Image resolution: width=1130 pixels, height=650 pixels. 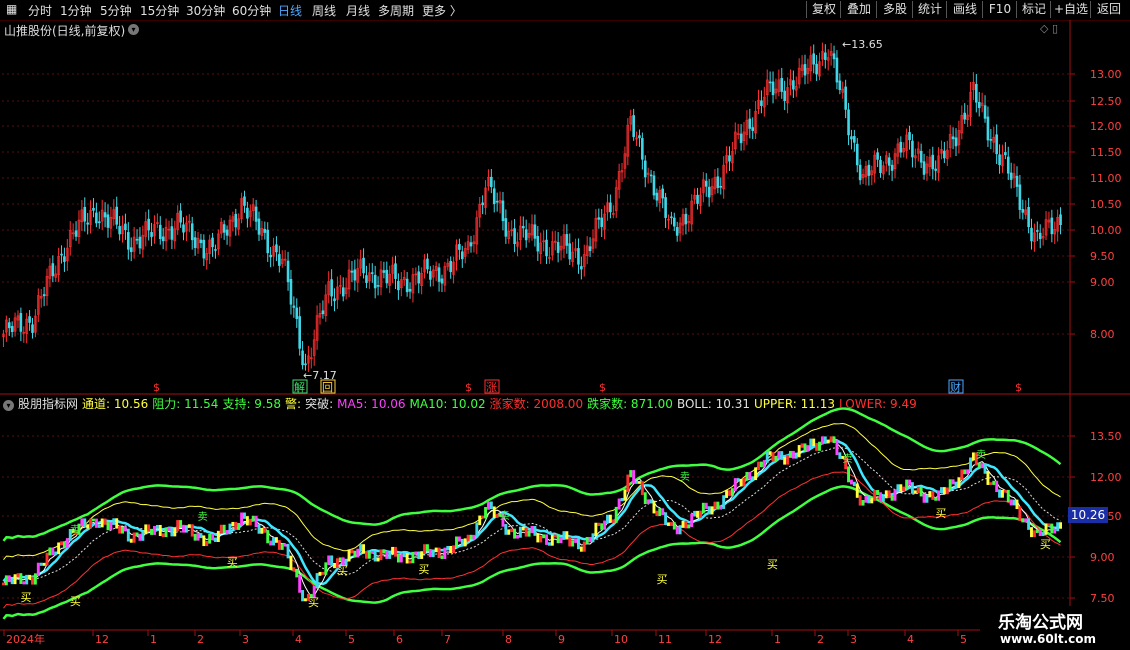 What do you see at coordinates (8, 405) in the screenshot?
I see `chevron-down-icon: ▾` at bounding box center [8, 405].